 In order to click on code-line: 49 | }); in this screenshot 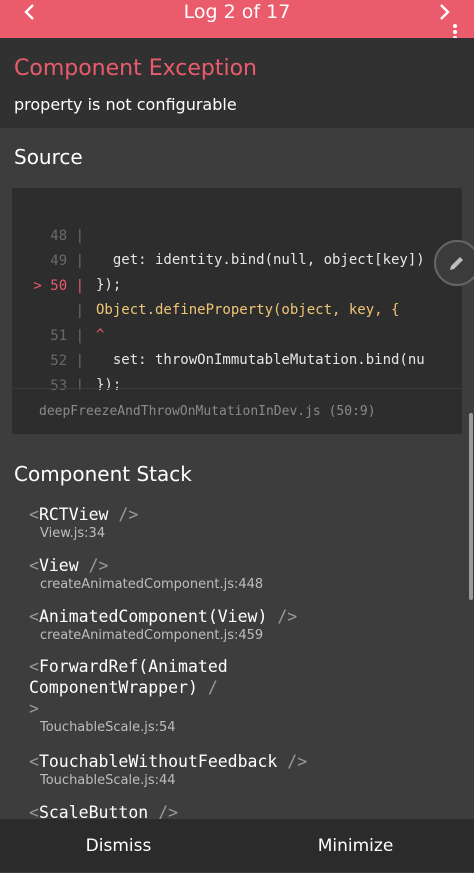, I will do `click(66, 259)`.